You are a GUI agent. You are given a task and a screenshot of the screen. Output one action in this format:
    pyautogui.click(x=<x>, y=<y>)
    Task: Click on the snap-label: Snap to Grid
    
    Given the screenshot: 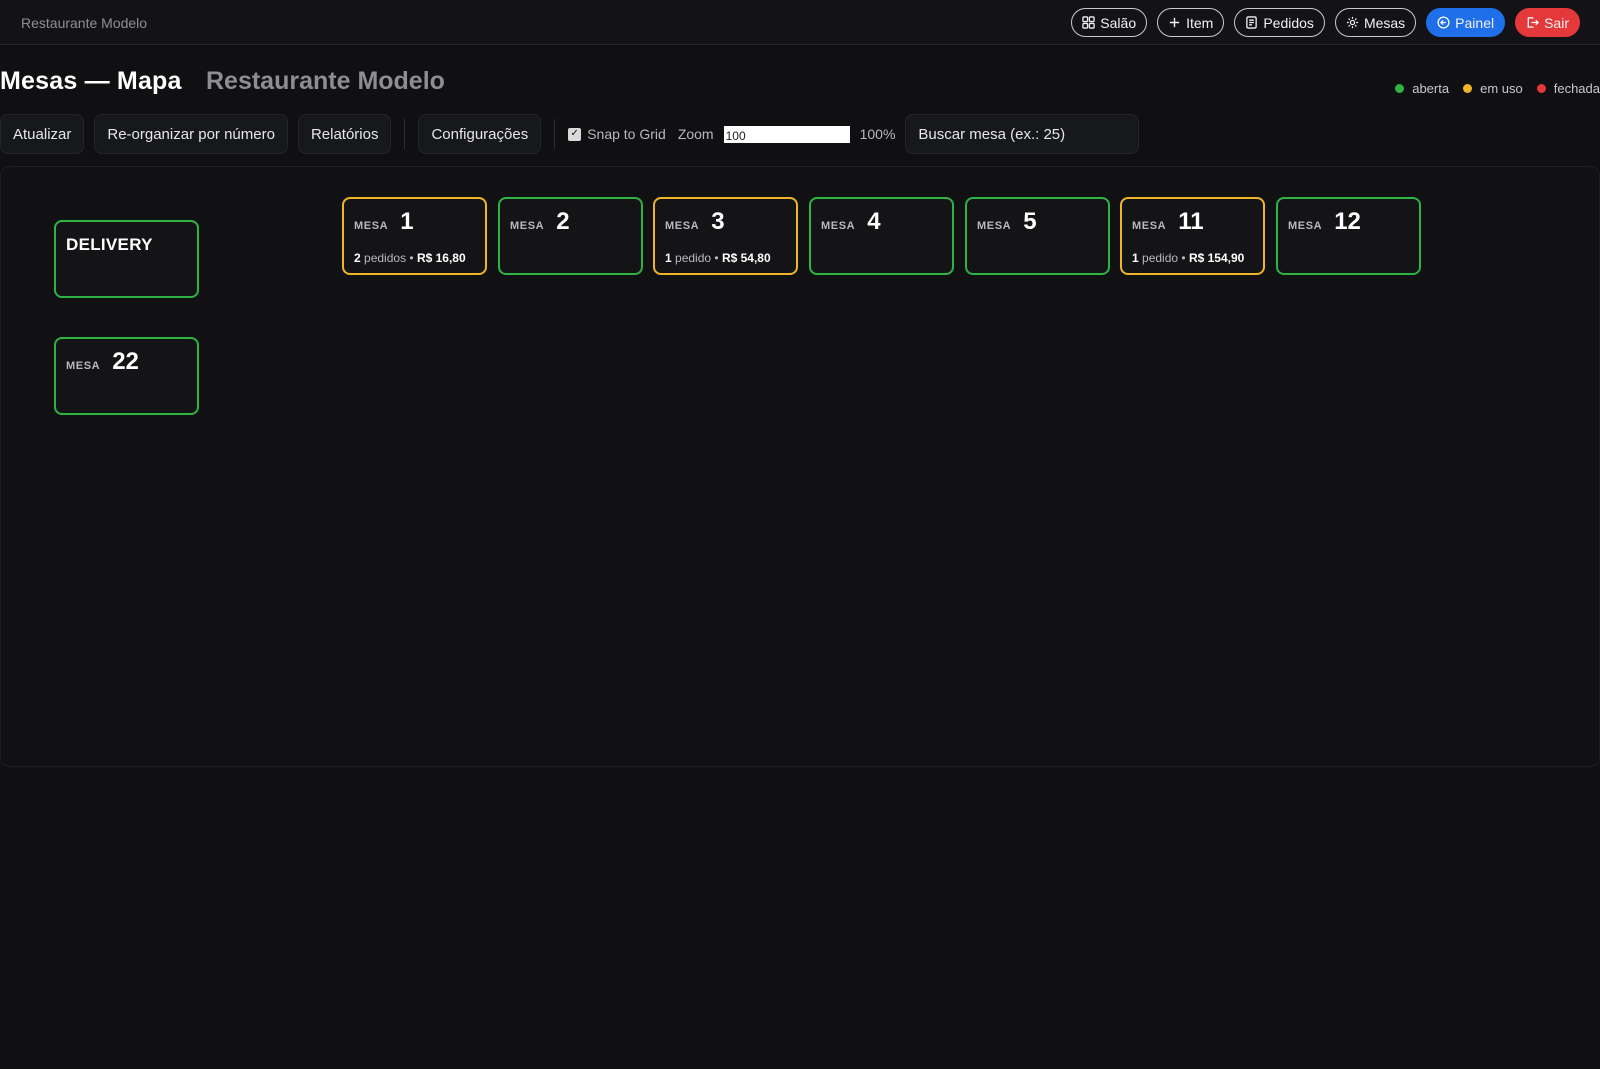 What is the action you would take?
    pyautogui.click(x=626, y=134)
    